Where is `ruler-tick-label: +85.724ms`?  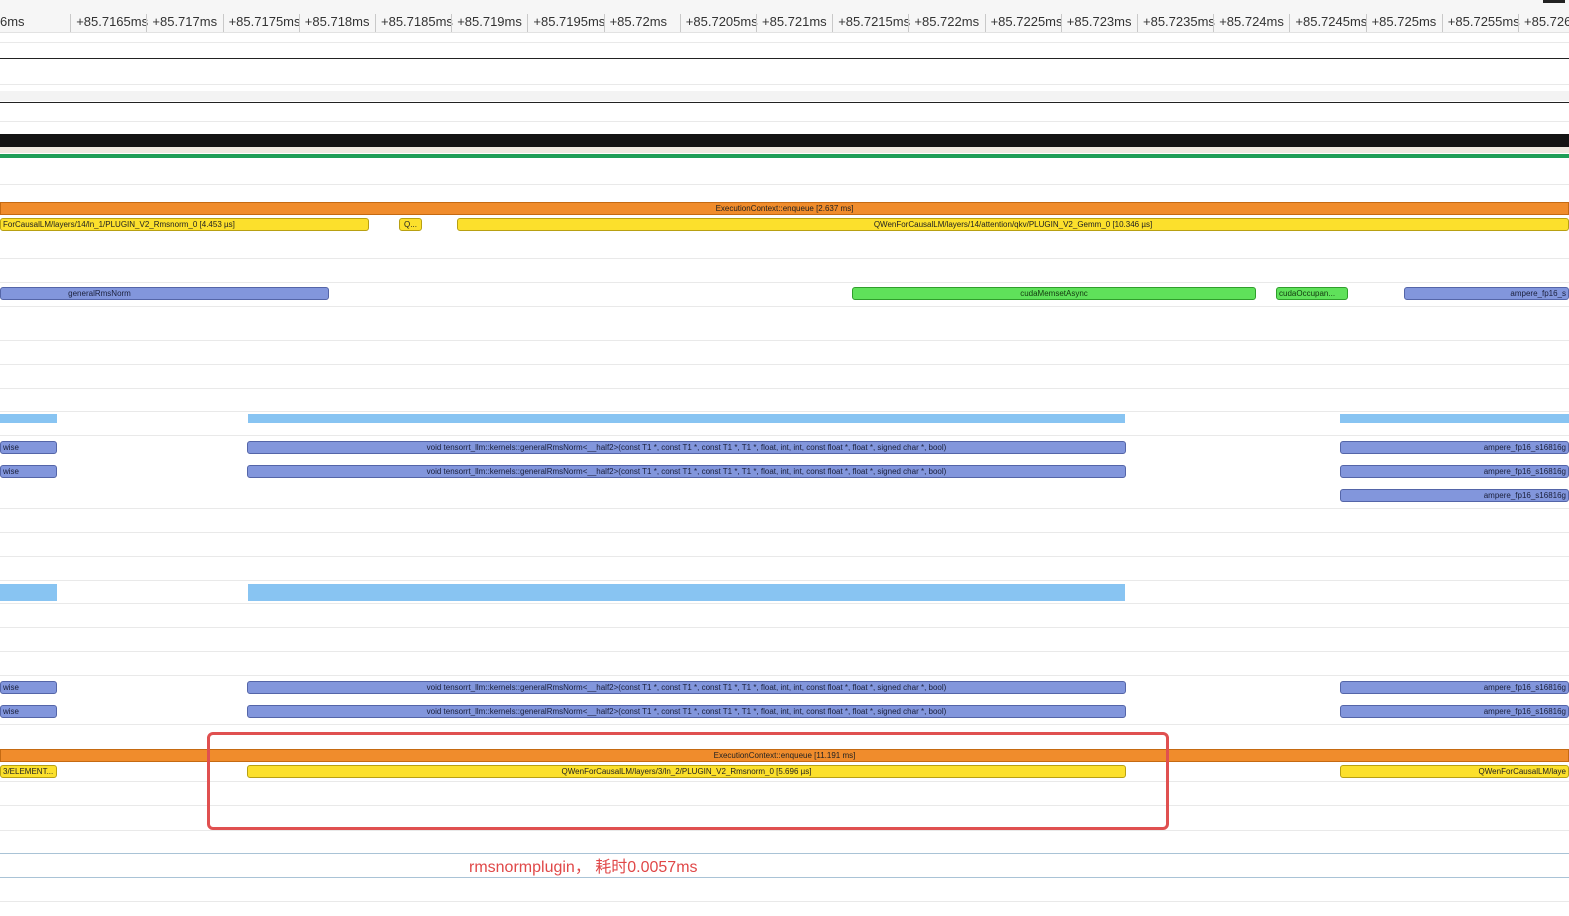 ruler-tick-label: +85.724ms is located at coordinates (1251, 21).